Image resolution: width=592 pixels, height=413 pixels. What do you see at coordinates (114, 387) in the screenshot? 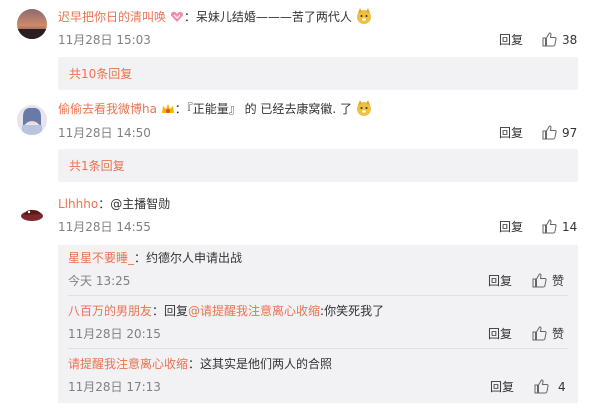
I see `sub-reply-time: 11月28日 17:13` at bounding box center [114, 387].